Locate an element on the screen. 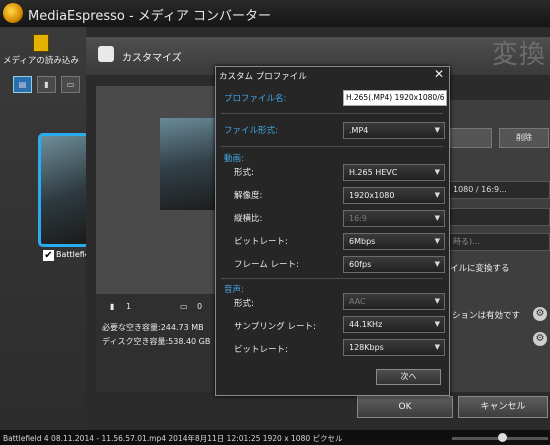  video-count-icon: ▮ is located at coordinates (112, 306).